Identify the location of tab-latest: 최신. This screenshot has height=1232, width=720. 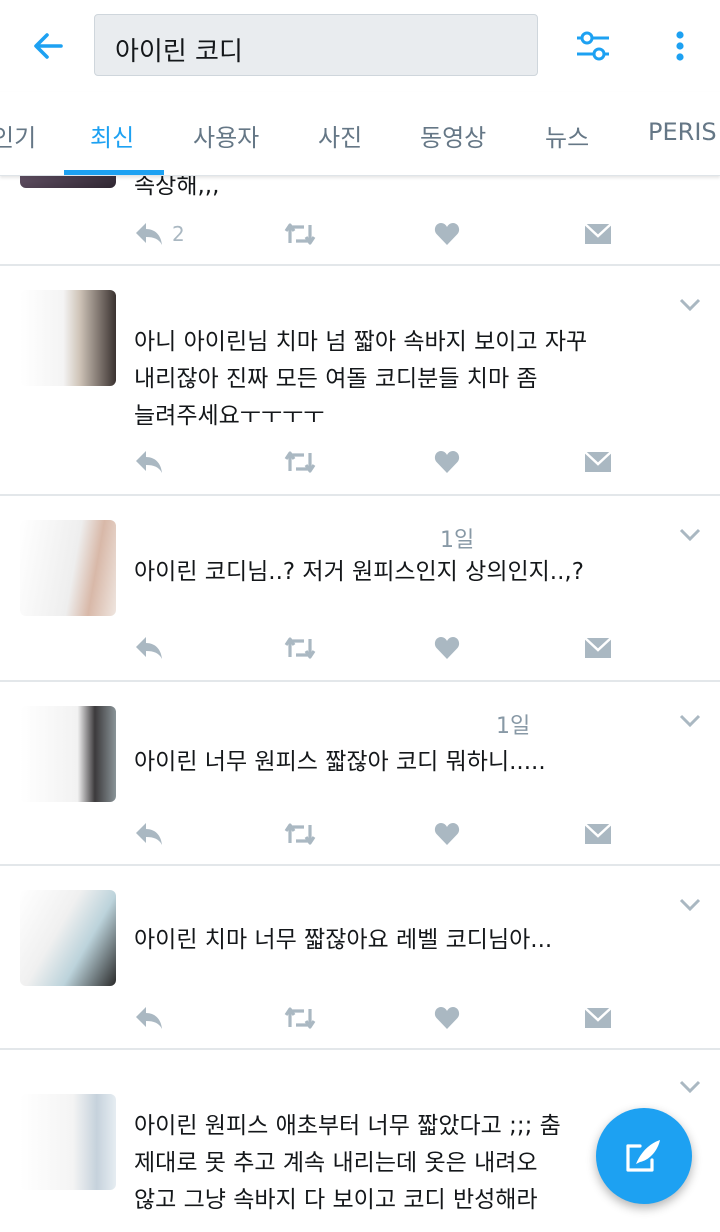
(112, 135).